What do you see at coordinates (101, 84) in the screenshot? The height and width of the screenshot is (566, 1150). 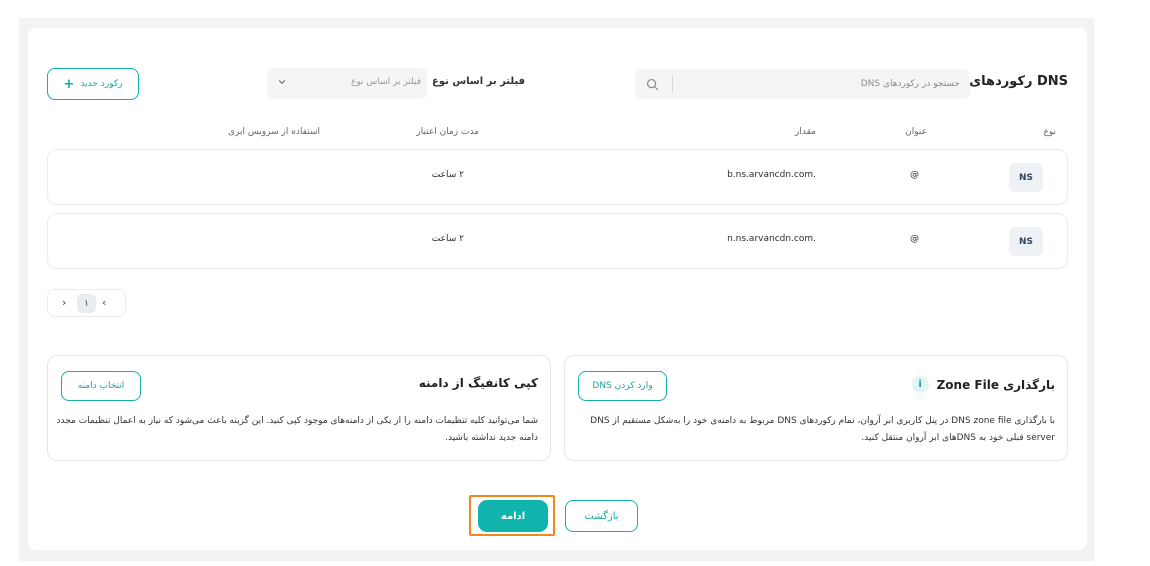 I see `new-record-label: رکورد جدید` at bounding box center [101, 84].